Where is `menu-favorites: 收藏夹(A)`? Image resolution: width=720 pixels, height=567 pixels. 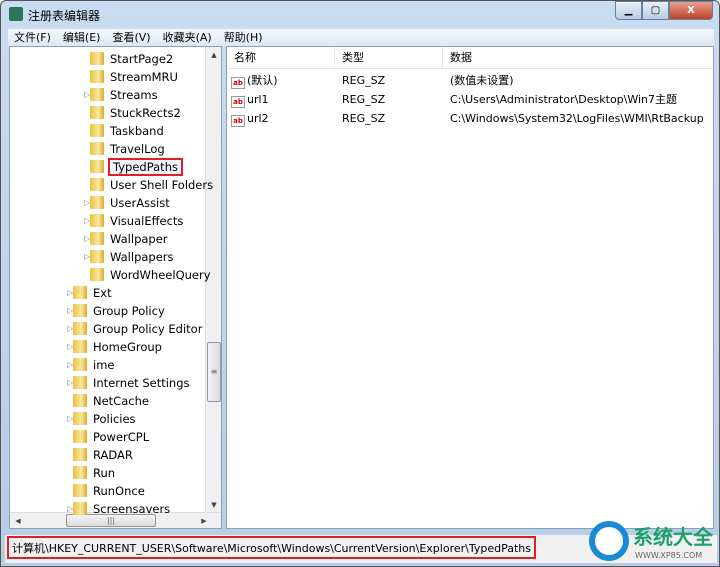 menu-favorites: 收藏夹(A) is located at coordinates (187, 37).